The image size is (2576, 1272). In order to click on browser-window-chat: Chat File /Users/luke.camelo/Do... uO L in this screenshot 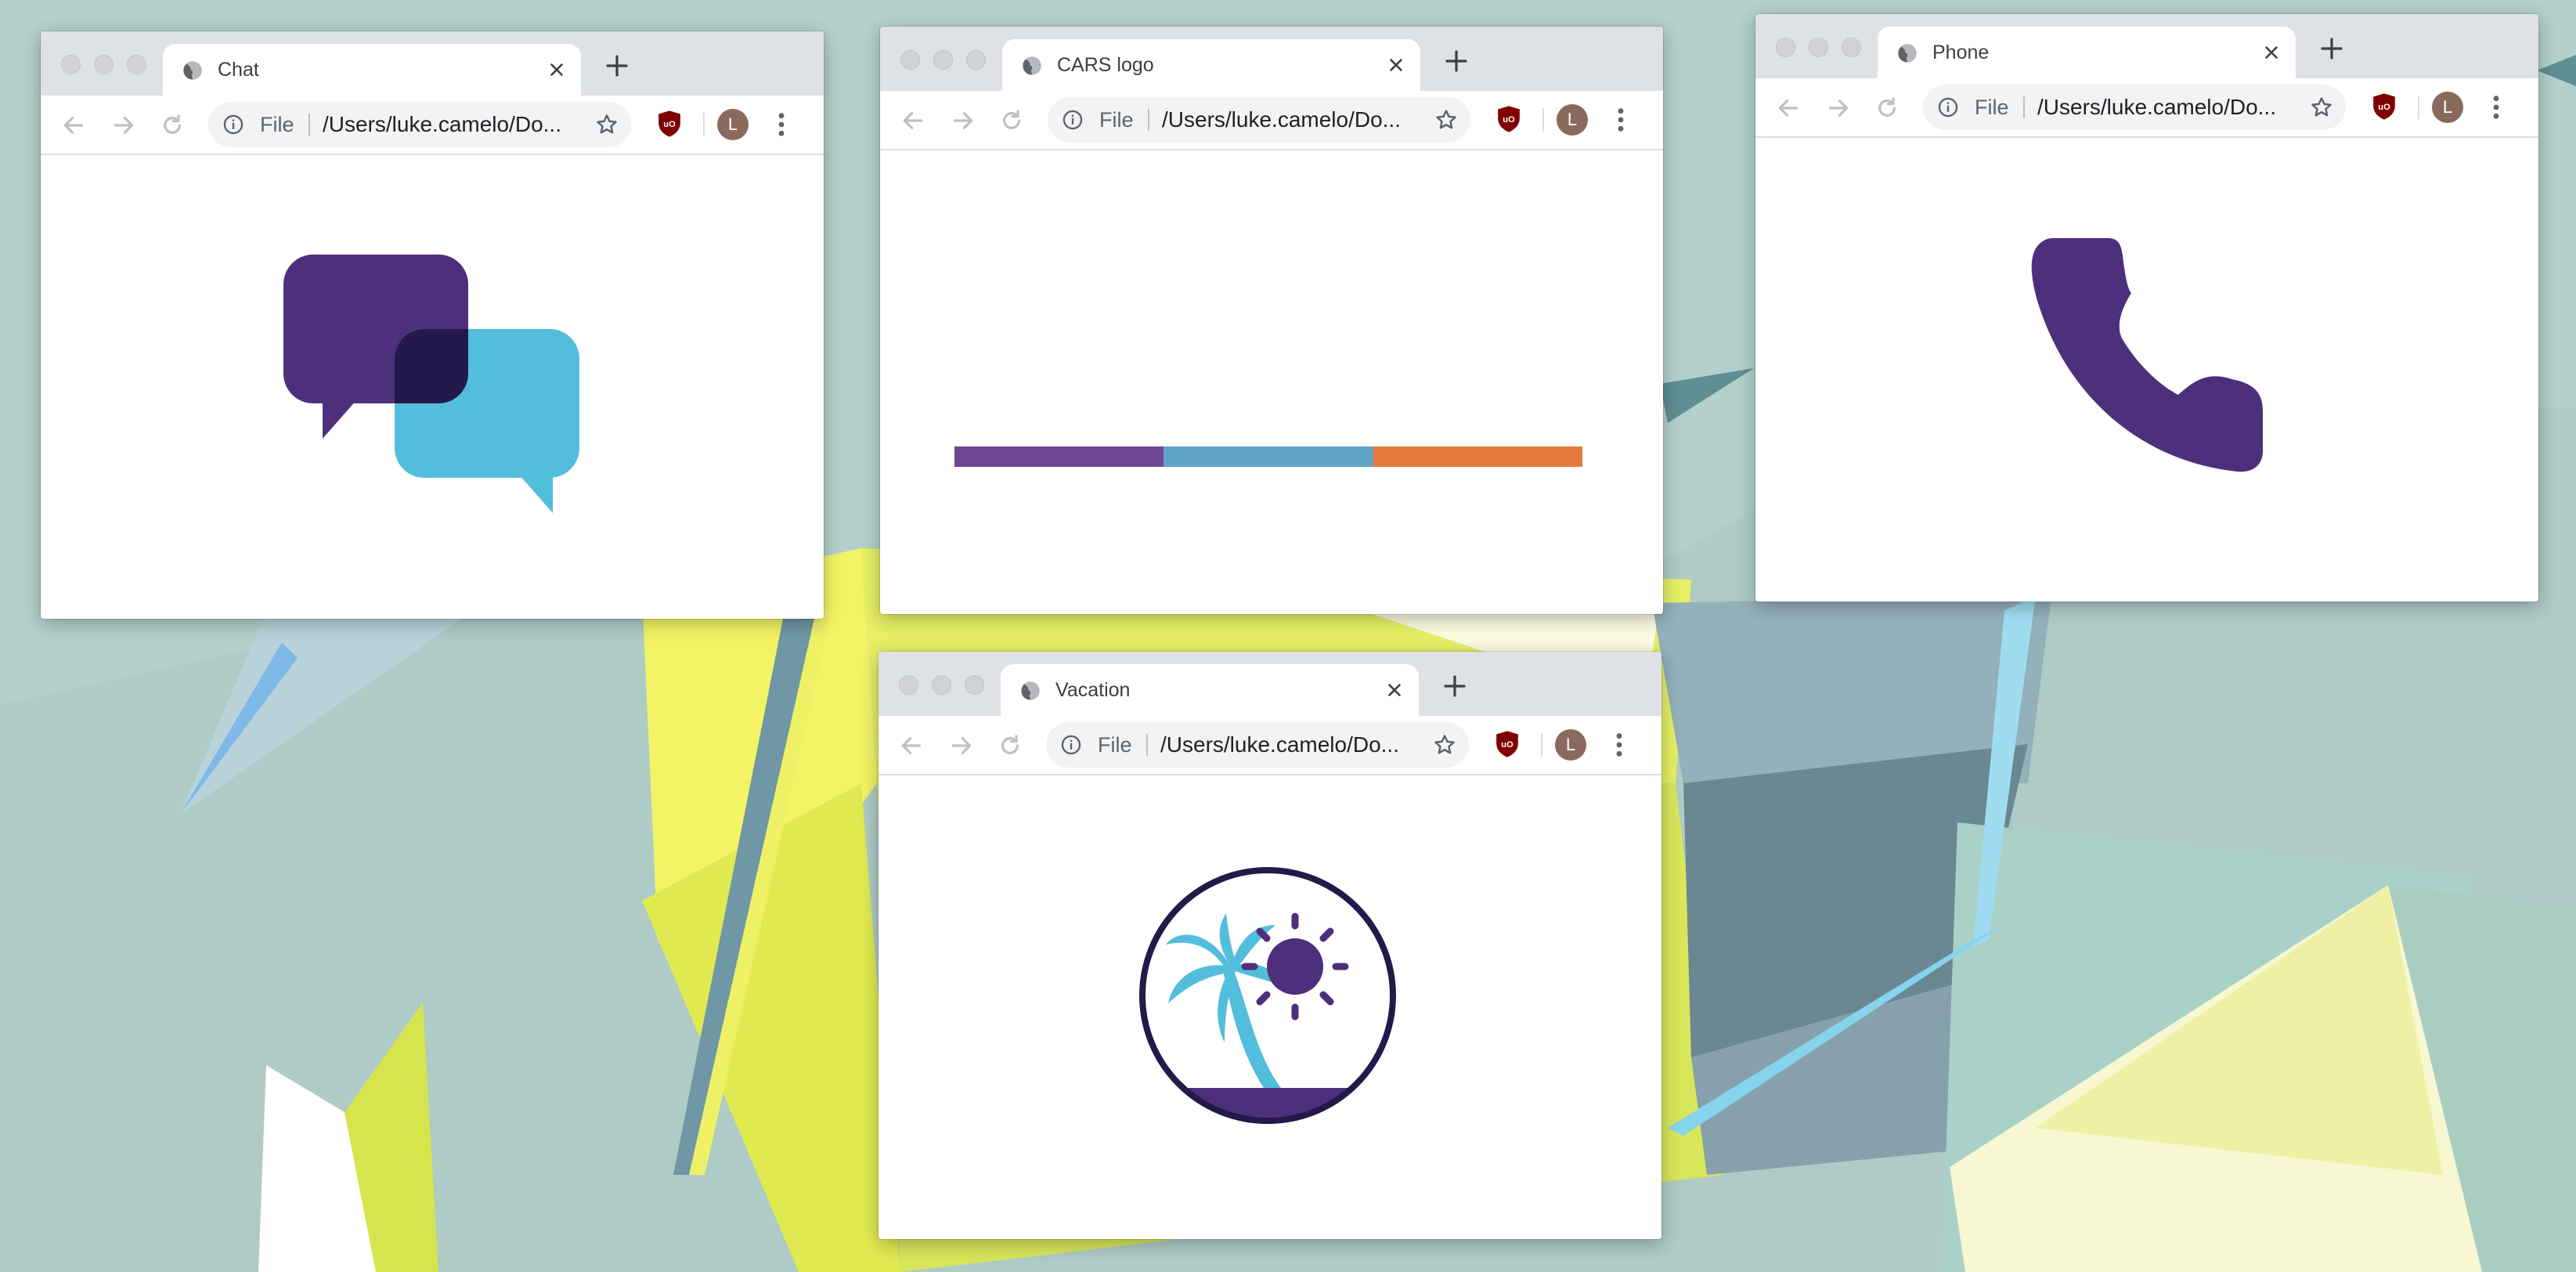, I will do `click(433, 325)`.